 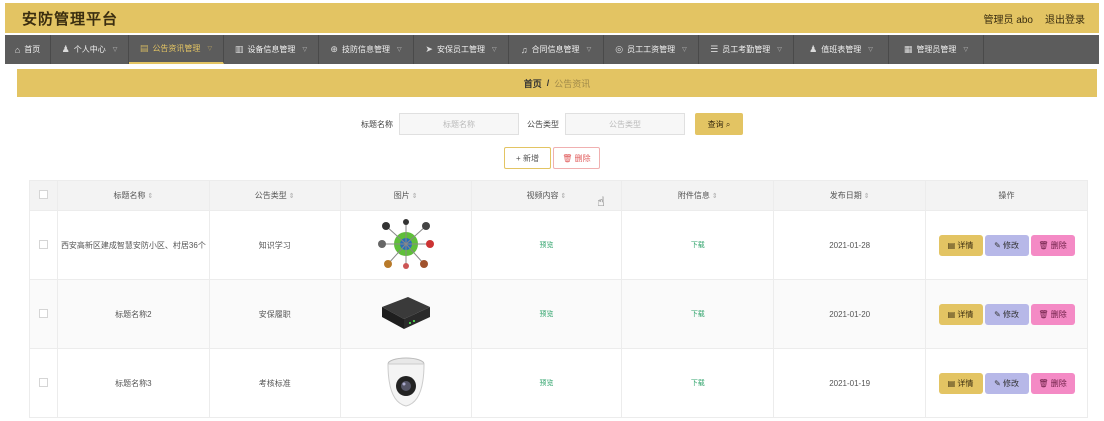 I want to click on app-title: 安防管理平台, so click(x=70, y=19).